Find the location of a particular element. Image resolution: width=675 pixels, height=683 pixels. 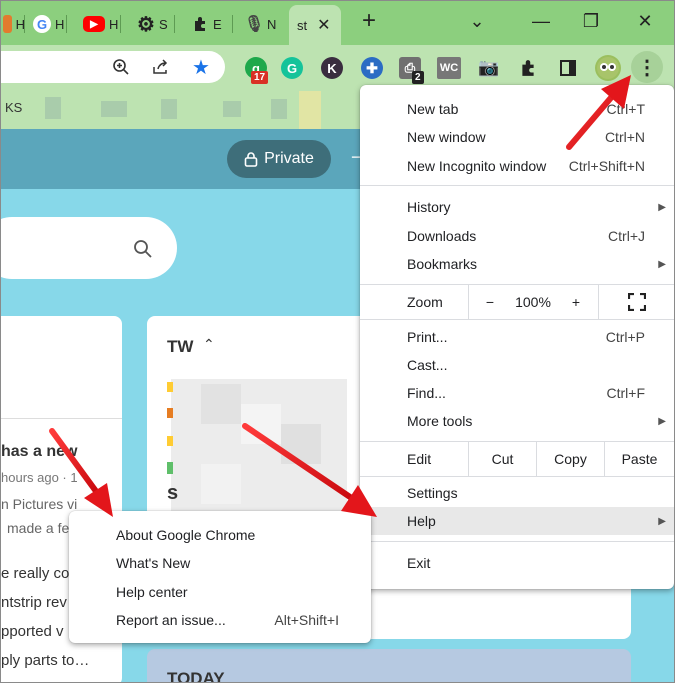

zoom-row: Zoom − 100% + is located at coordinates (517, 302).